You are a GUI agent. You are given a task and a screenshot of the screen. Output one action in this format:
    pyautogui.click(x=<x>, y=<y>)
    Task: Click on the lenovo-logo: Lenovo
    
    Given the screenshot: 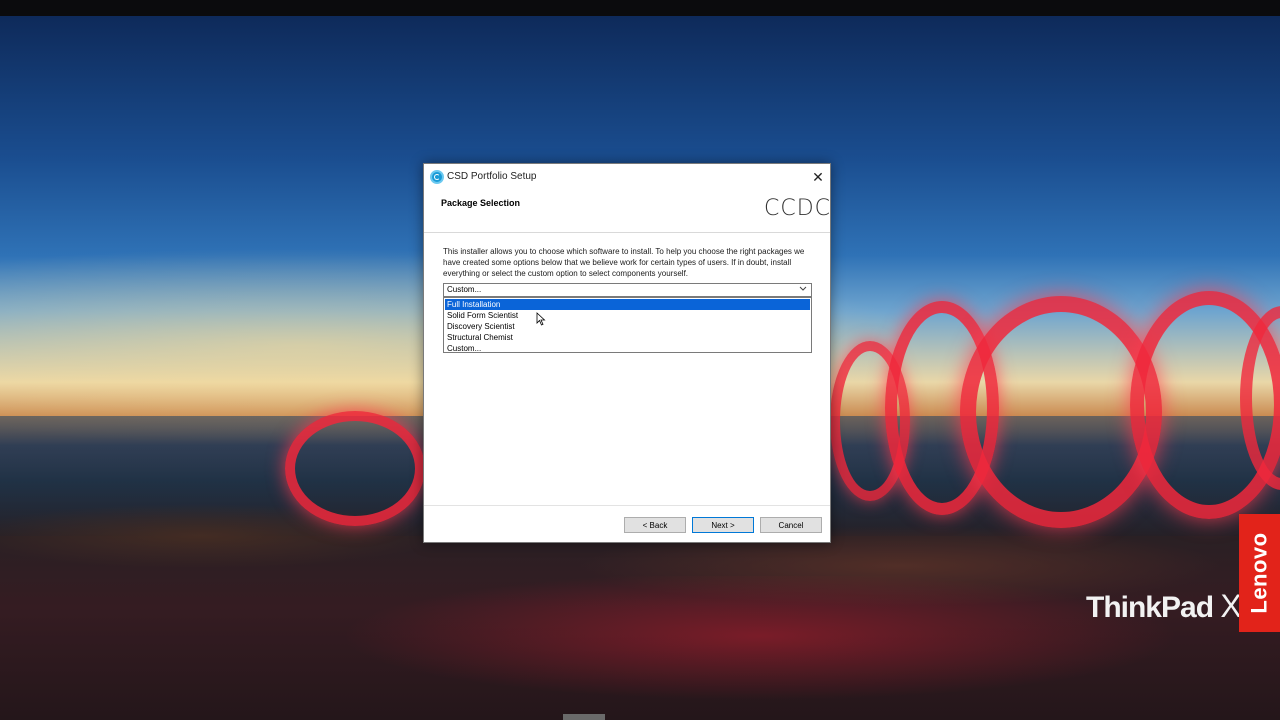 What is the action you would take?
    pyautogui.click(x=1259, y=573)
    